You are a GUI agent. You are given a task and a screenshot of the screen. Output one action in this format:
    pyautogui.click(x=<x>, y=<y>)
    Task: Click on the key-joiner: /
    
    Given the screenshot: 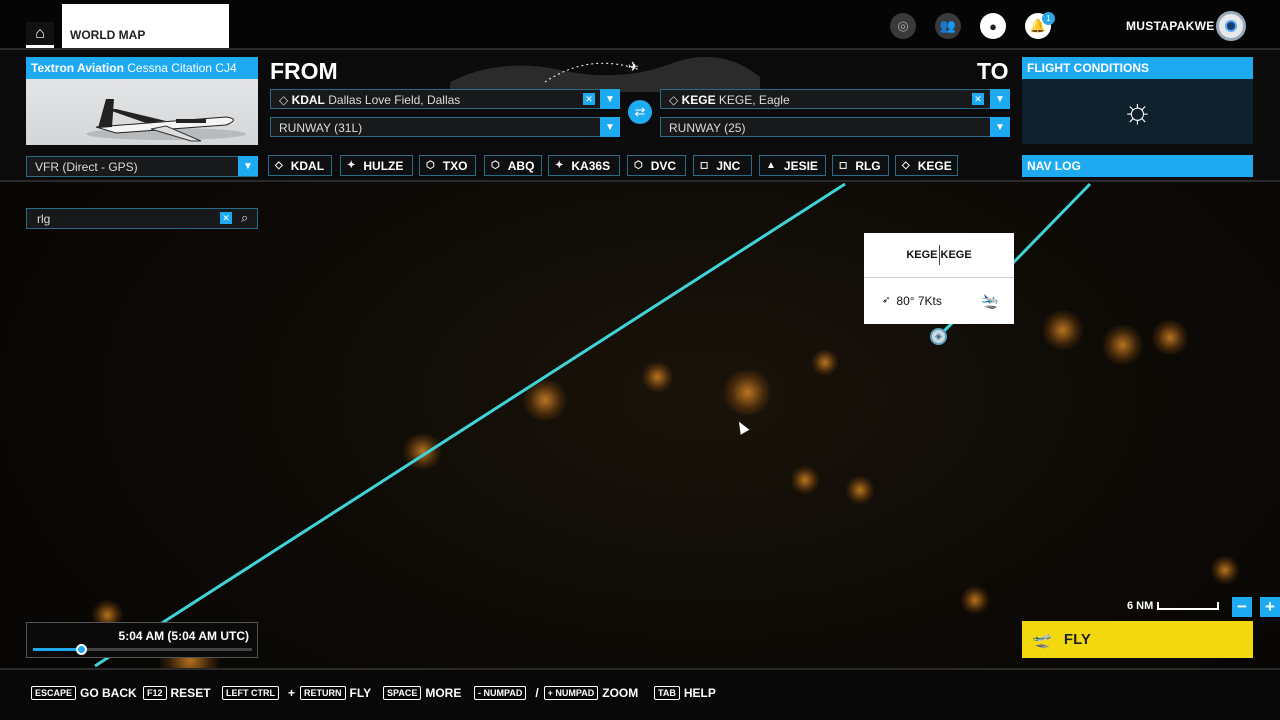 What is the action you would take?
    pyautogui.click(x=537, y=693)
    